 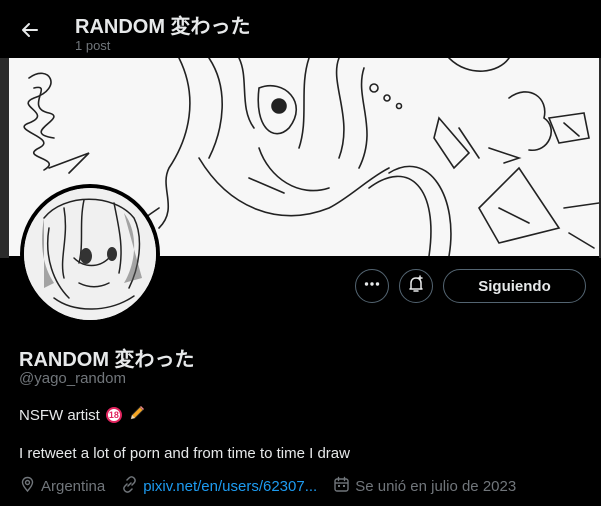 What do you see at coordinates (129, 486) in the screenshot?
I see `link-icon` at bounding box center [129, 486].